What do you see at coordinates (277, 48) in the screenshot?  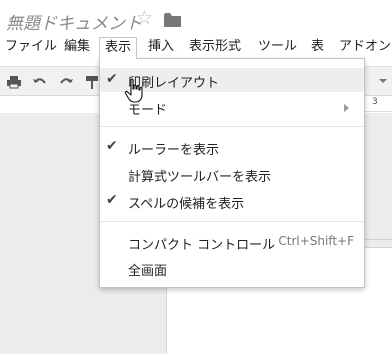 I see `menu-tools: ツール` at bounding box center [277, 48].